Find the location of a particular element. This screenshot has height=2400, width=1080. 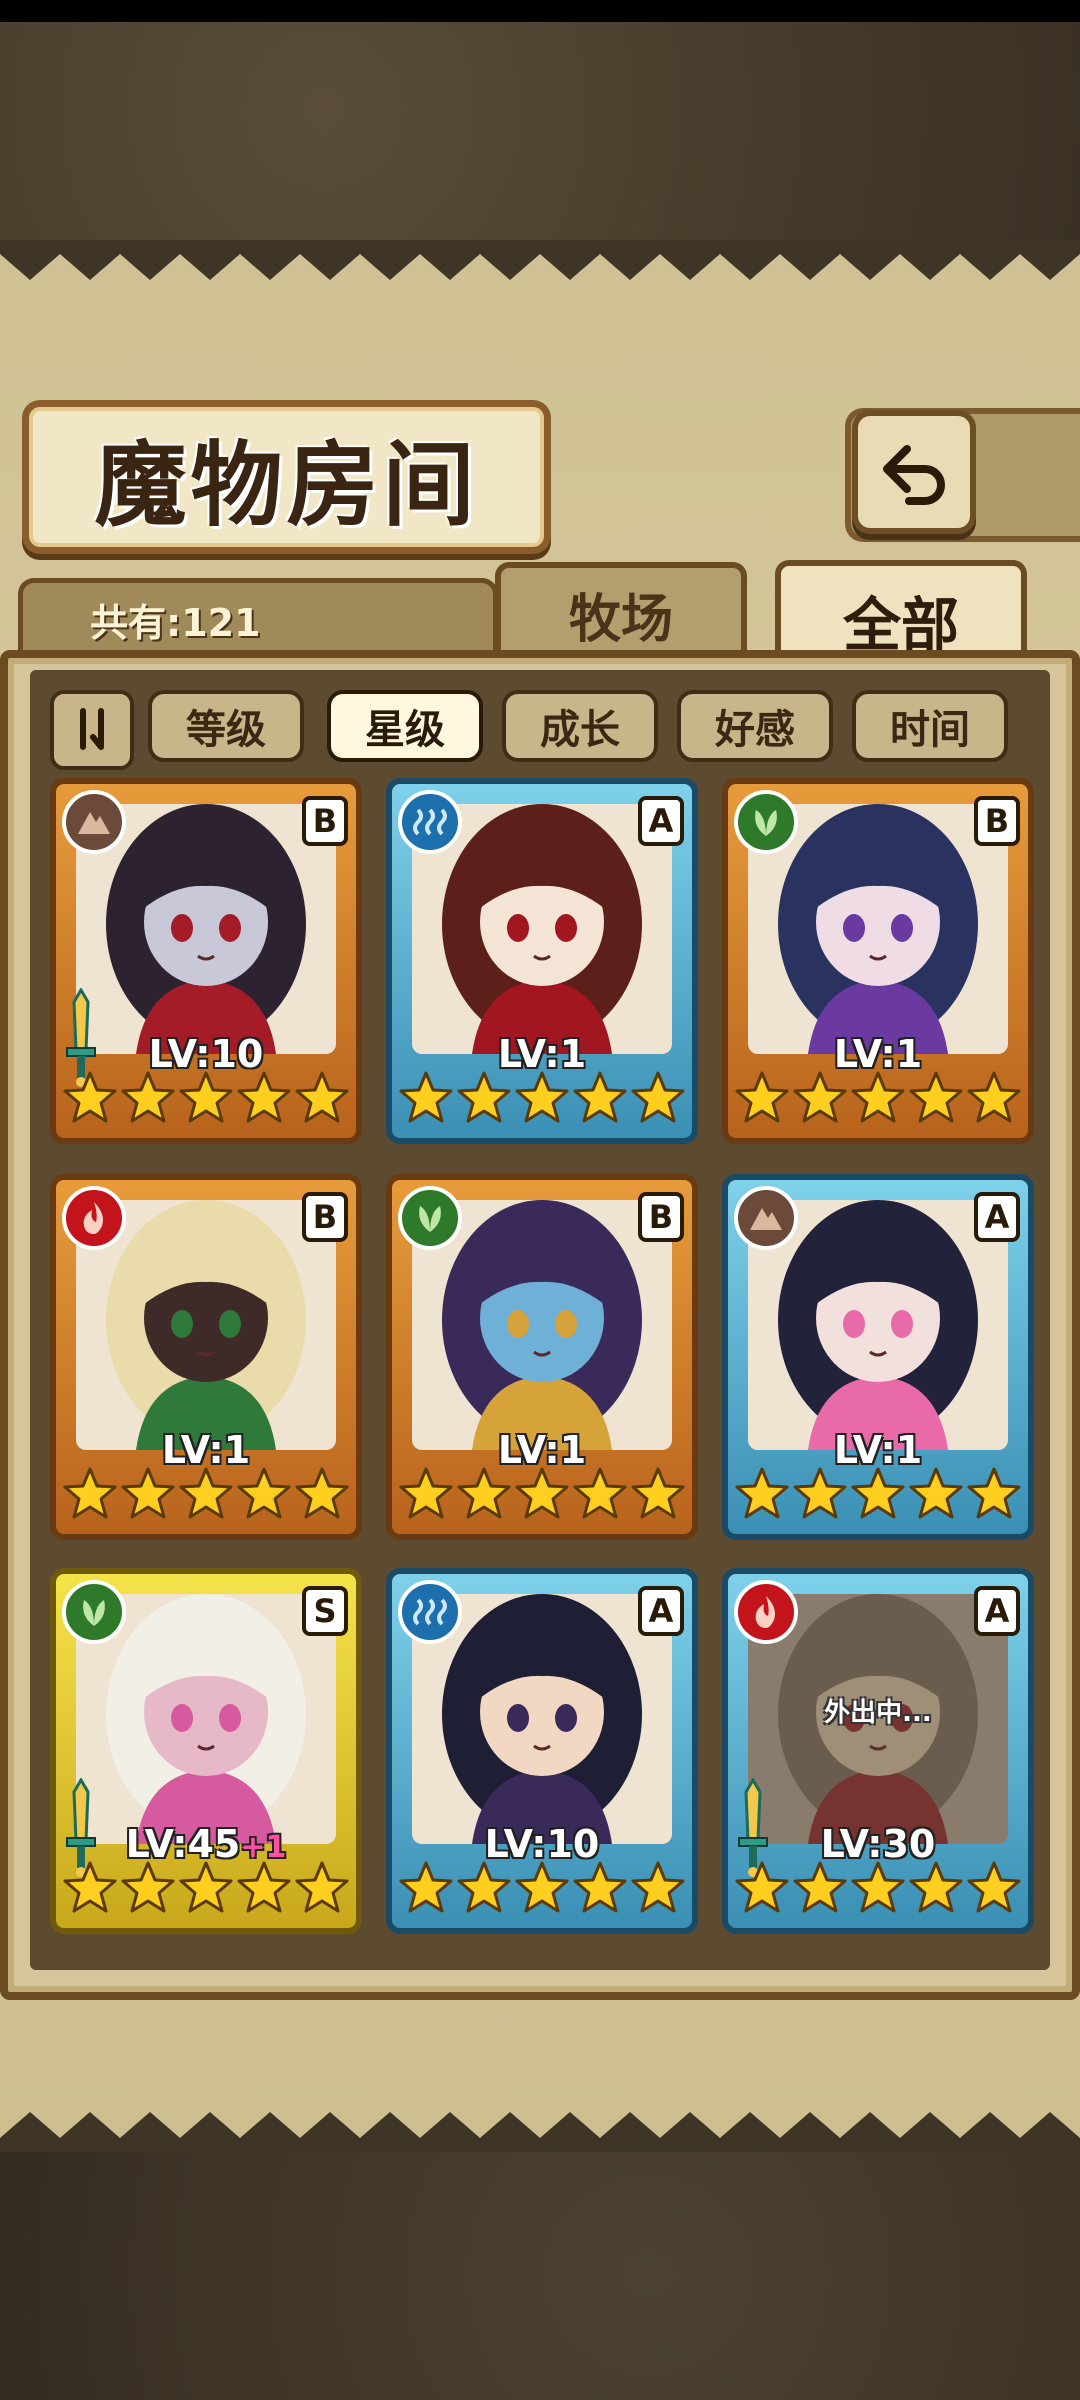

monster-card: B LV:10 is located at coordinates (206, 961).